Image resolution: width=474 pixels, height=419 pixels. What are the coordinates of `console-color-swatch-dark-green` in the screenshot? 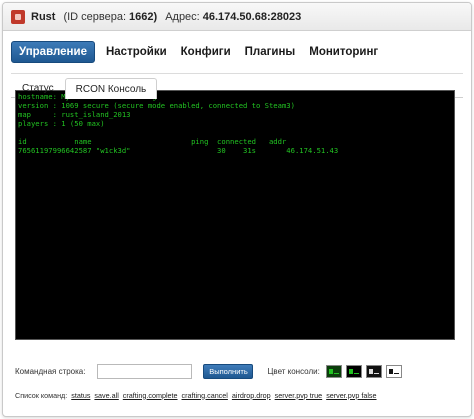 It's located at (333, 371).